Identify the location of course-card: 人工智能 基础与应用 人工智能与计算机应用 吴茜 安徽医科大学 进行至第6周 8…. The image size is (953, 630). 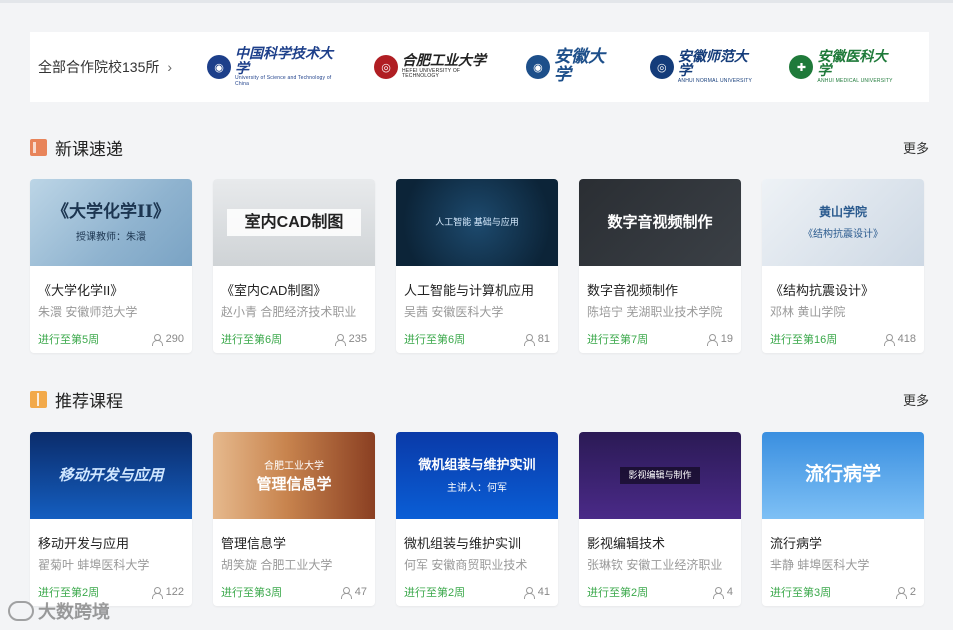
(477, 266).